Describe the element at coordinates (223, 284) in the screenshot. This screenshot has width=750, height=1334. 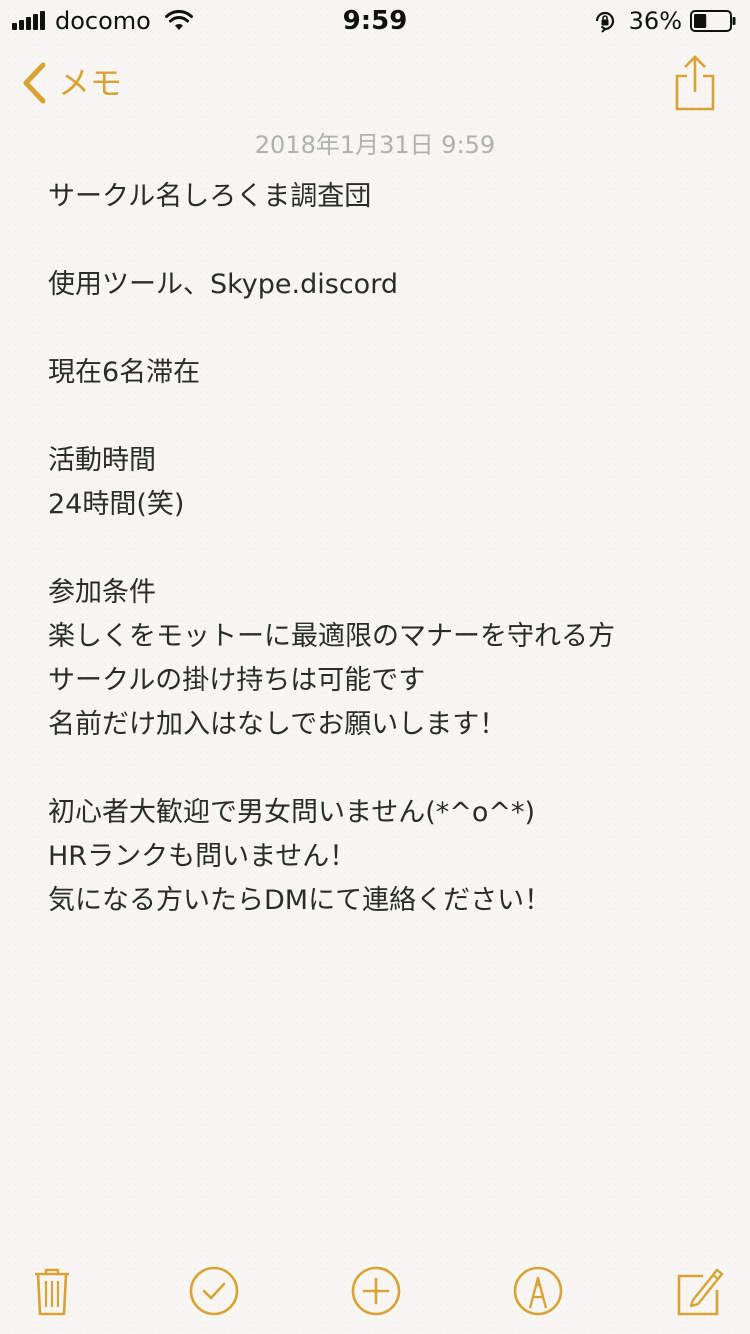
I see `note-line: 使用ツール、Skype.discord` at that location.